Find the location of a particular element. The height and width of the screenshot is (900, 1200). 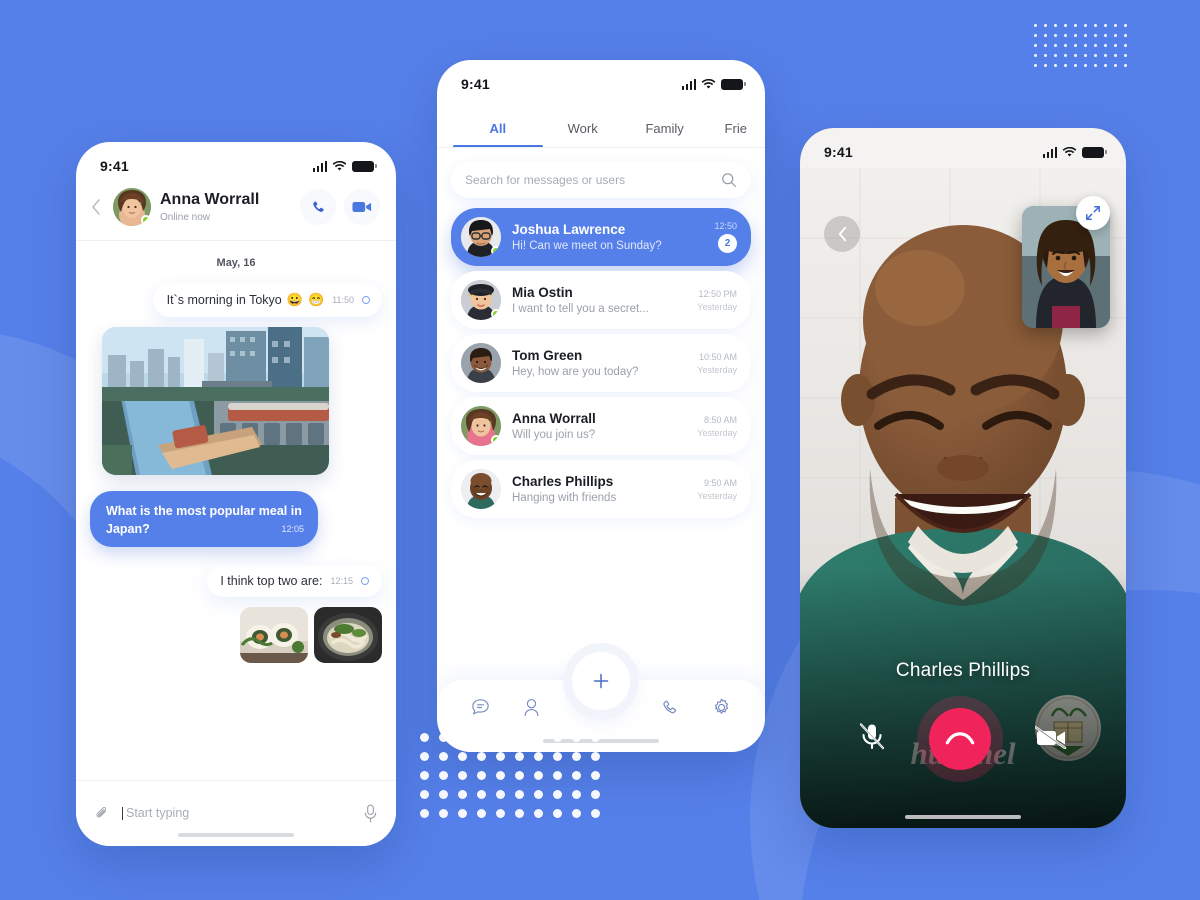

video-call-button is located at coordinates (362, 207).